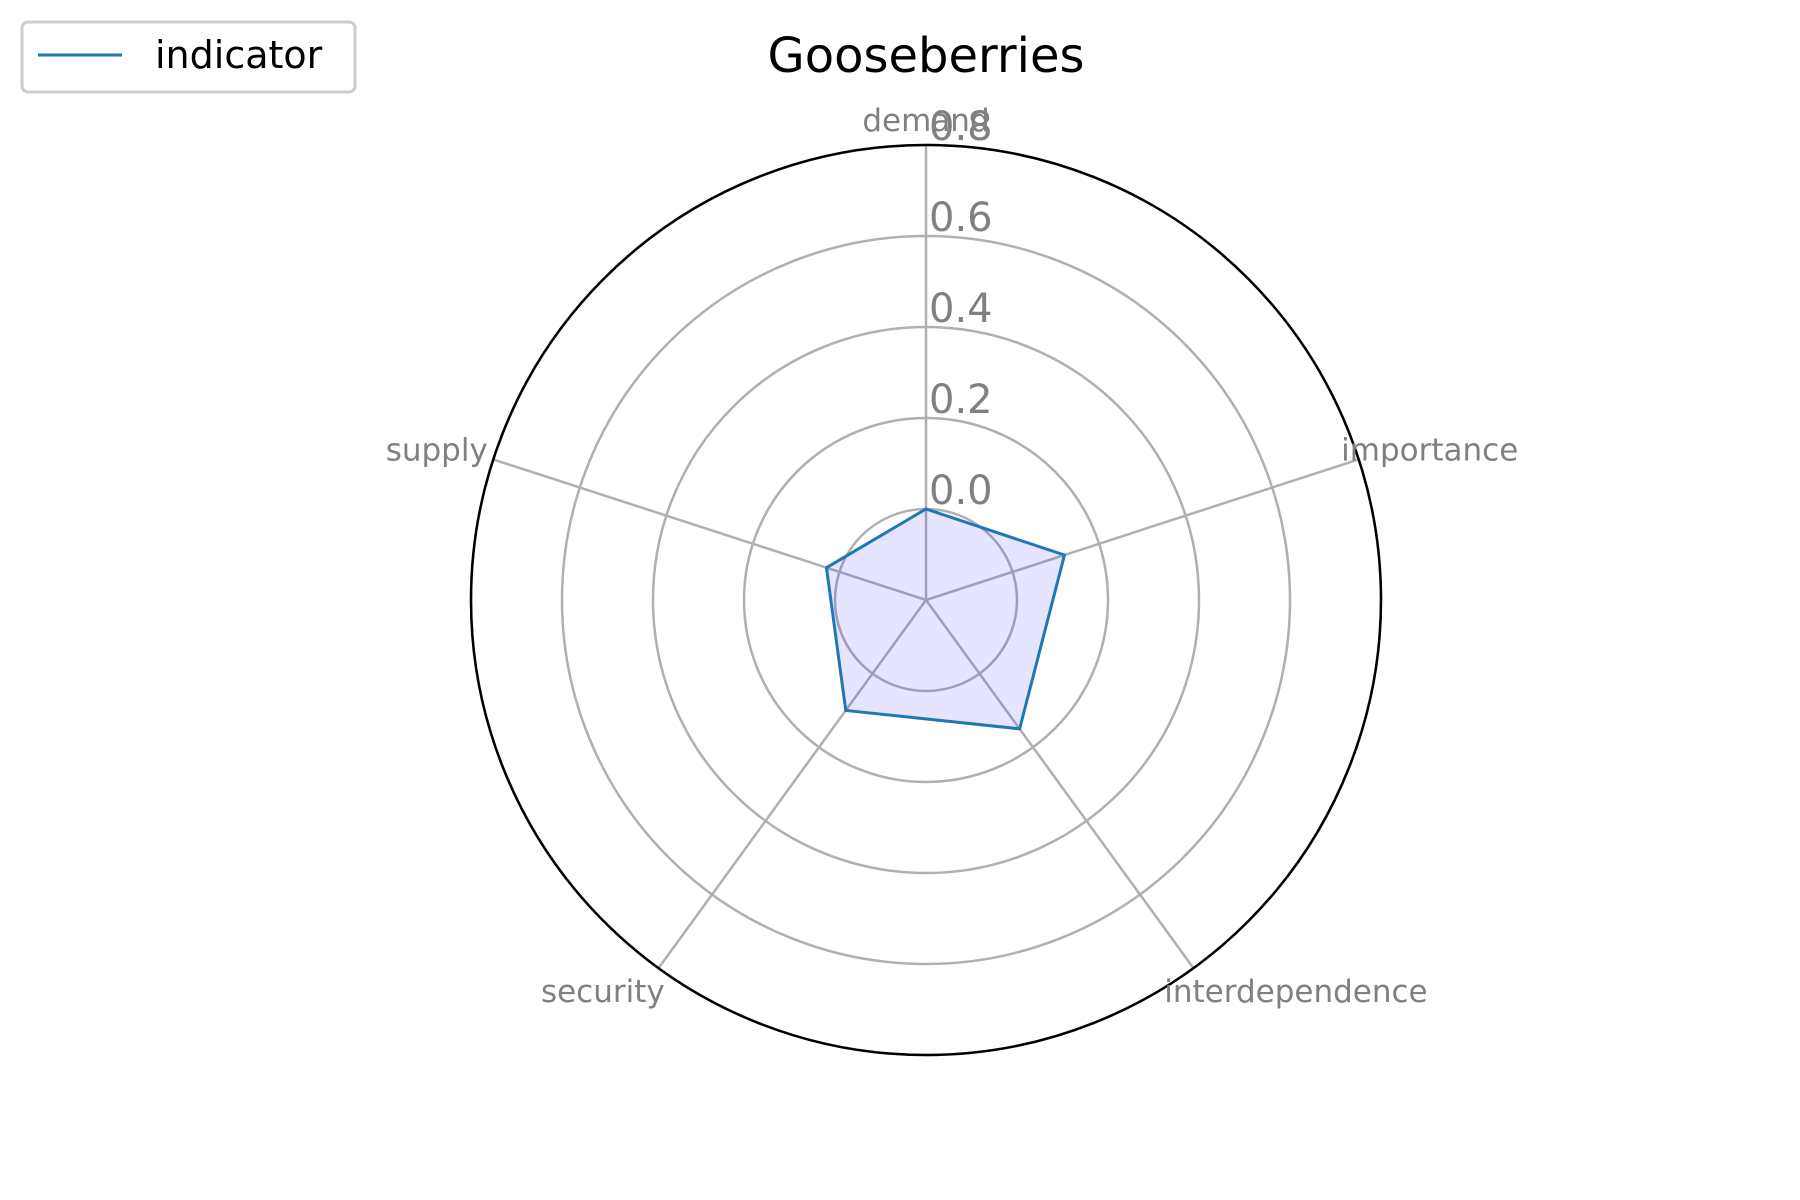  I want to click on data-point-interdependence, so click(1020, 729).